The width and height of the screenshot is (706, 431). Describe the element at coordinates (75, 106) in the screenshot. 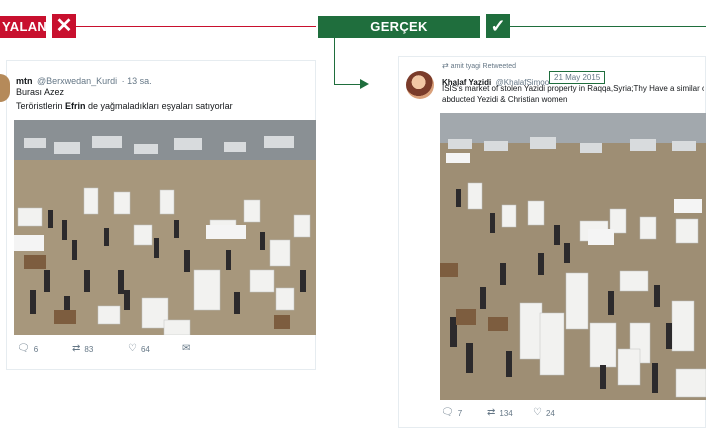

I see `tweet-text-bold: Efrin` at that location.